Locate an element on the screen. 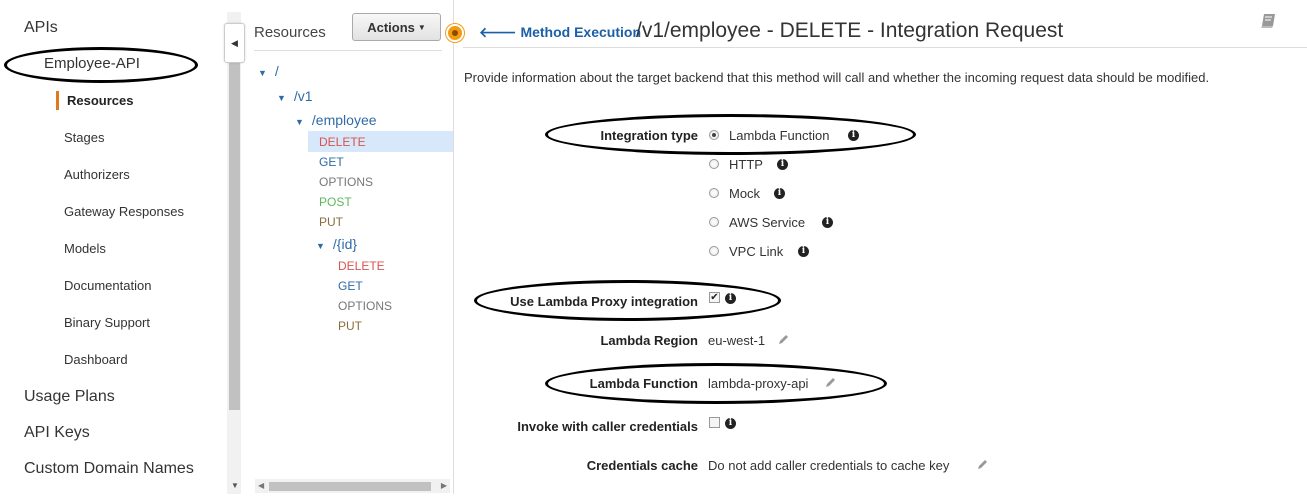 This screenshot has height=504, width=1307. option-http-label: HTTP is located at coordinates (746, 164).